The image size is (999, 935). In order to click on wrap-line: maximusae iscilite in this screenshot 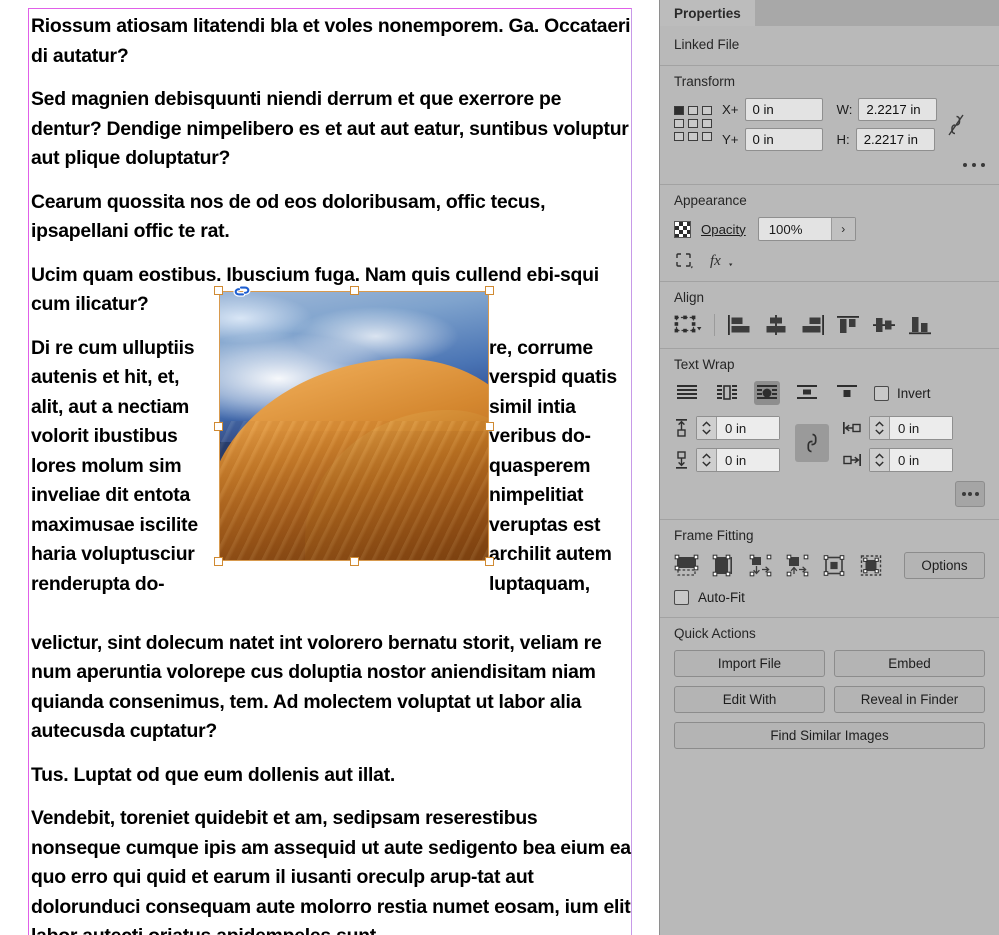, I will do `click(114, 524)`.